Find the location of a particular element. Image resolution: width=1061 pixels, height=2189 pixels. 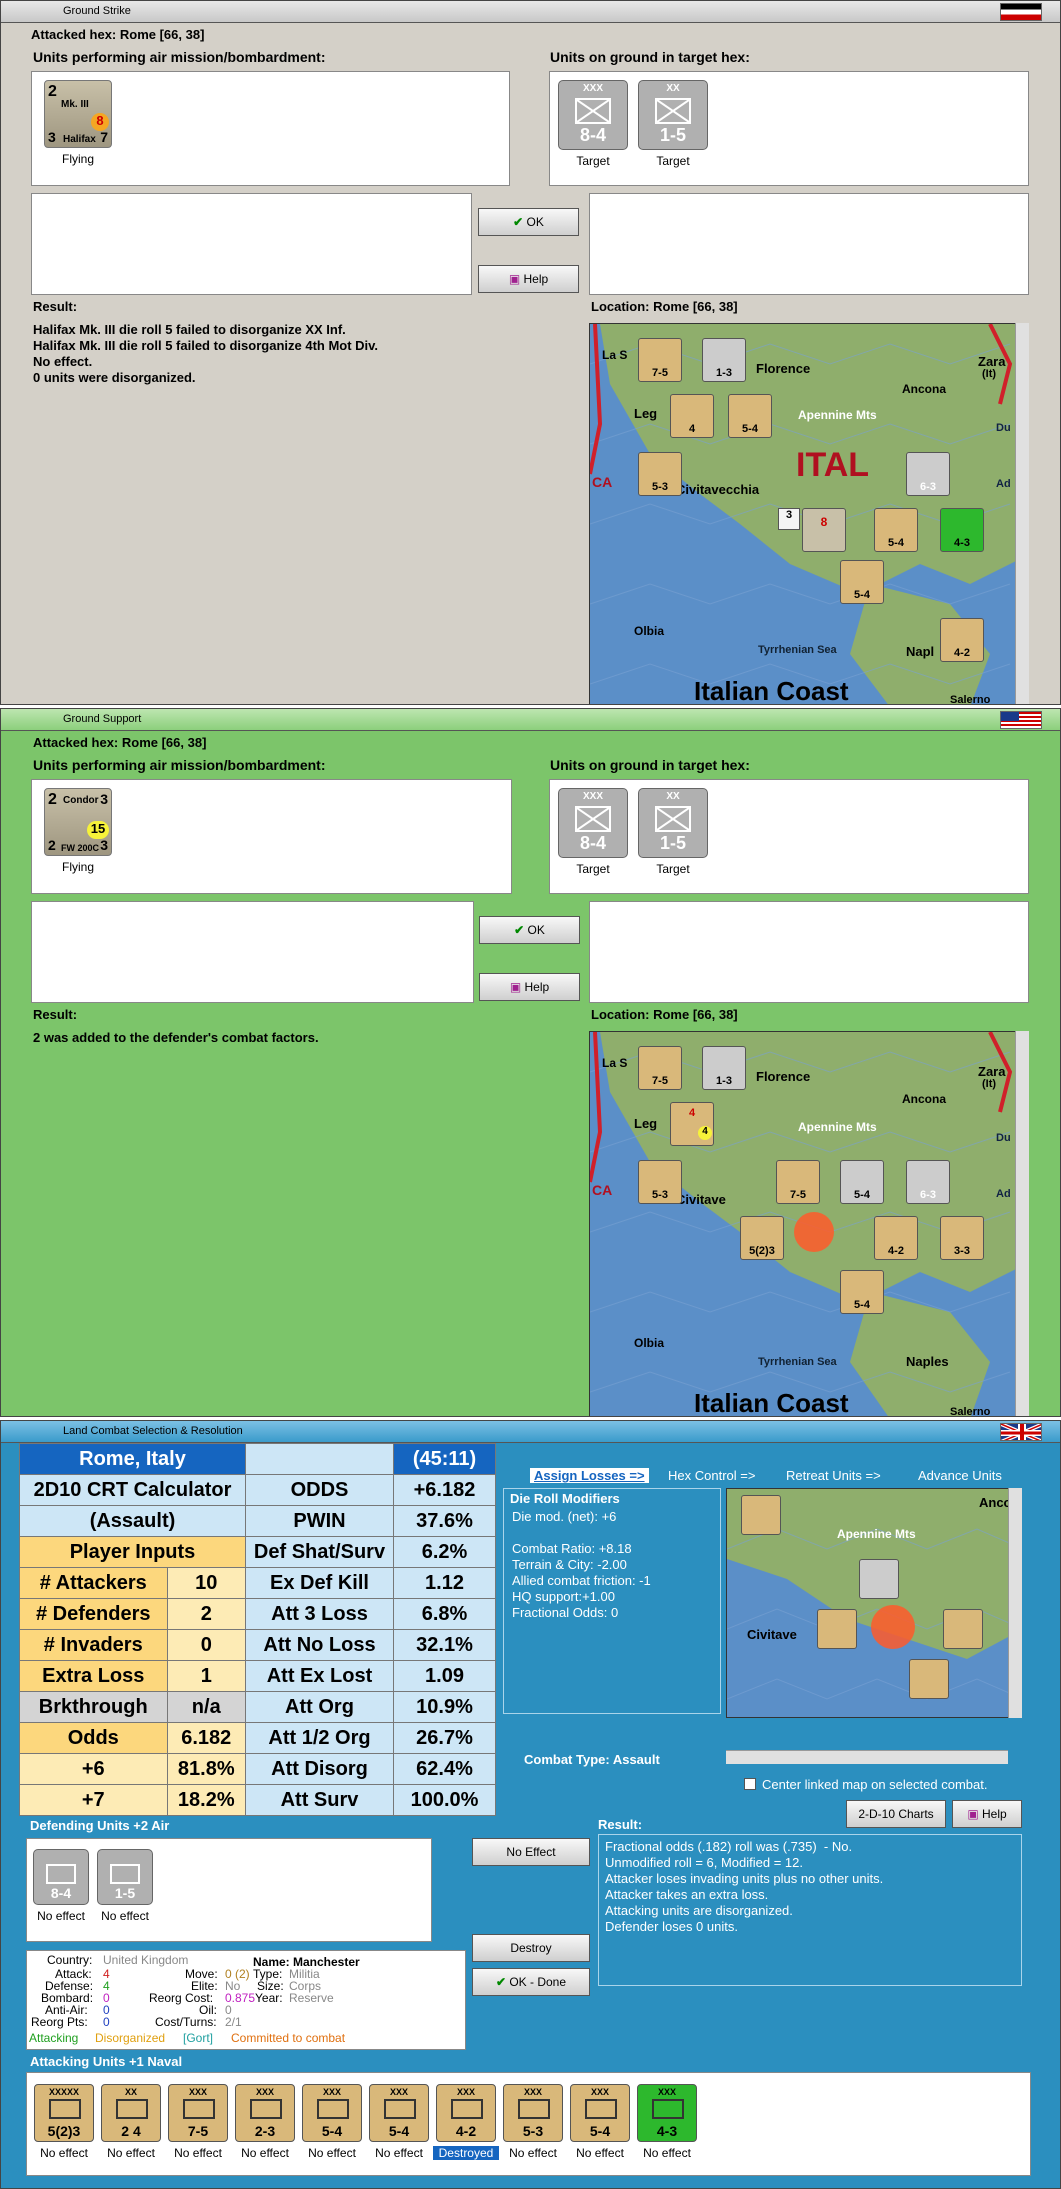

map-counter: 3-3 is located at coordinates (962, 1238).